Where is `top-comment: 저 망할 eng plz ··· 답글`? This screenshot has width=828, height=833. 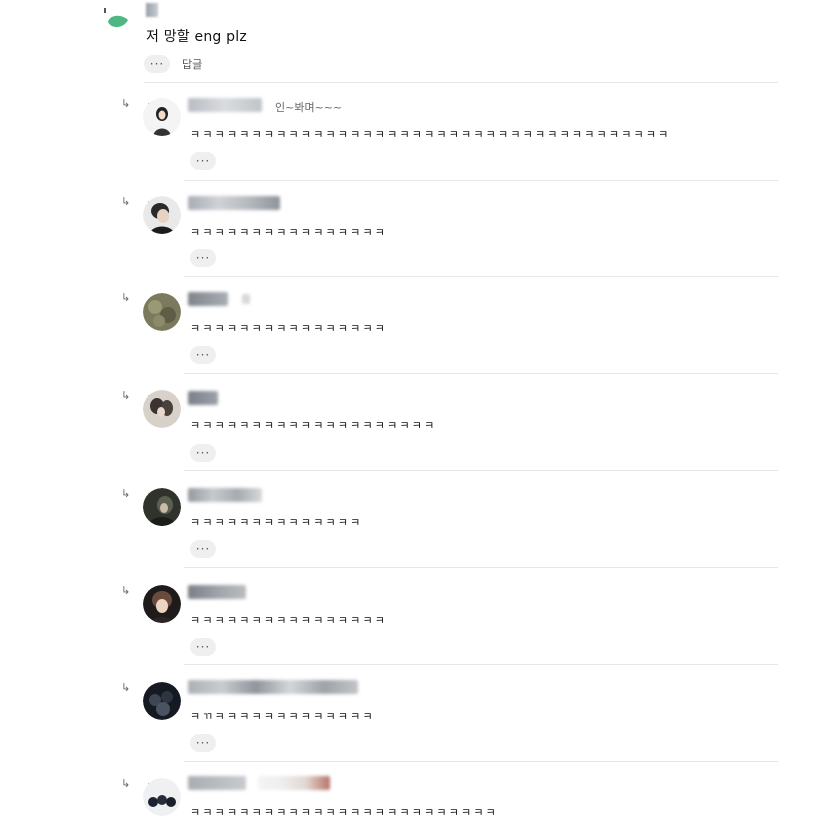 top-comment: 저 망할 eng plz ··· 답글 is located at coordinates (414, 41).